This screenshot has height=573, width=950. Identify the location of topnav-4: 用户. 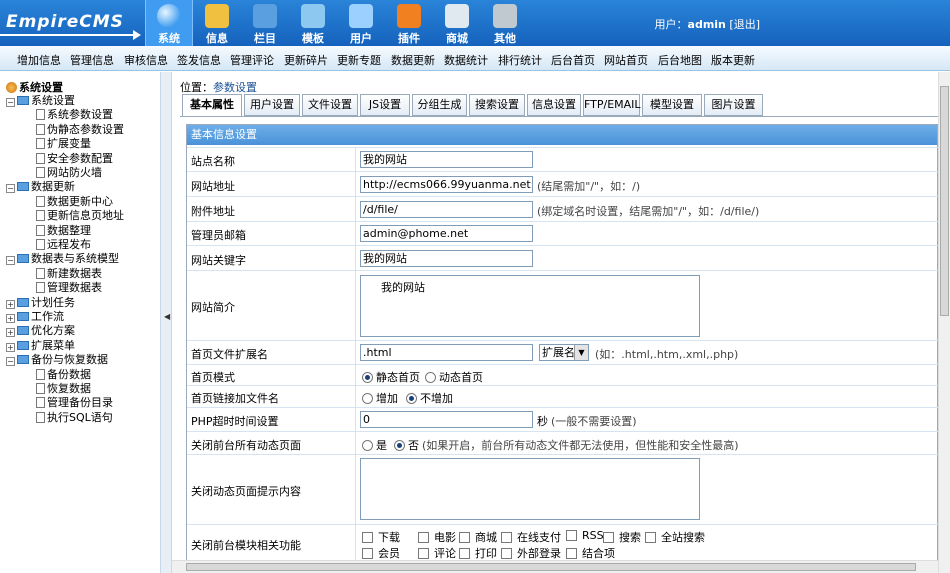
(361, 23).